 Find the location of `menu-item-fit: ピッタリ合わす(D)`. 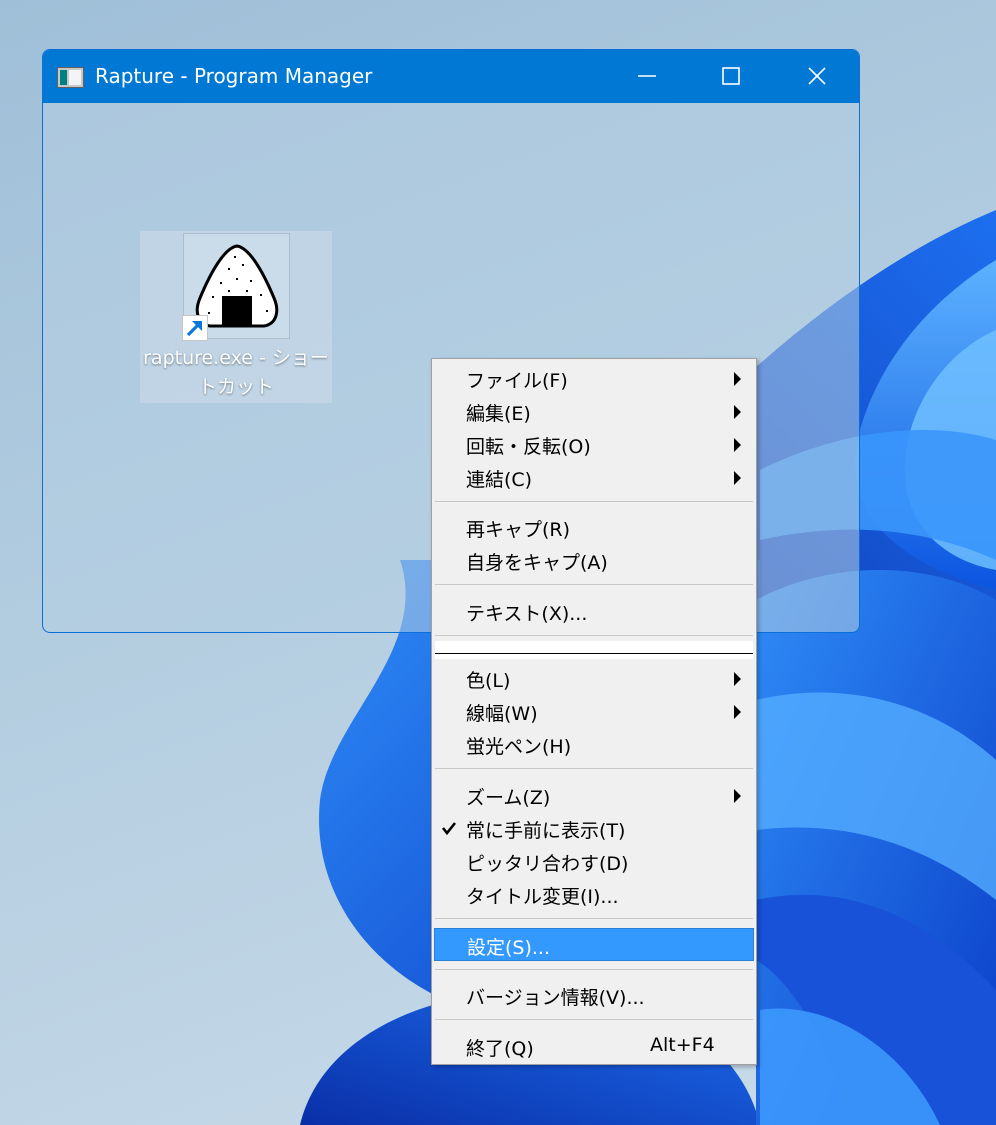

menu-item-fit: ピッタリ合わす(D) is located at coordinates (594, 861).